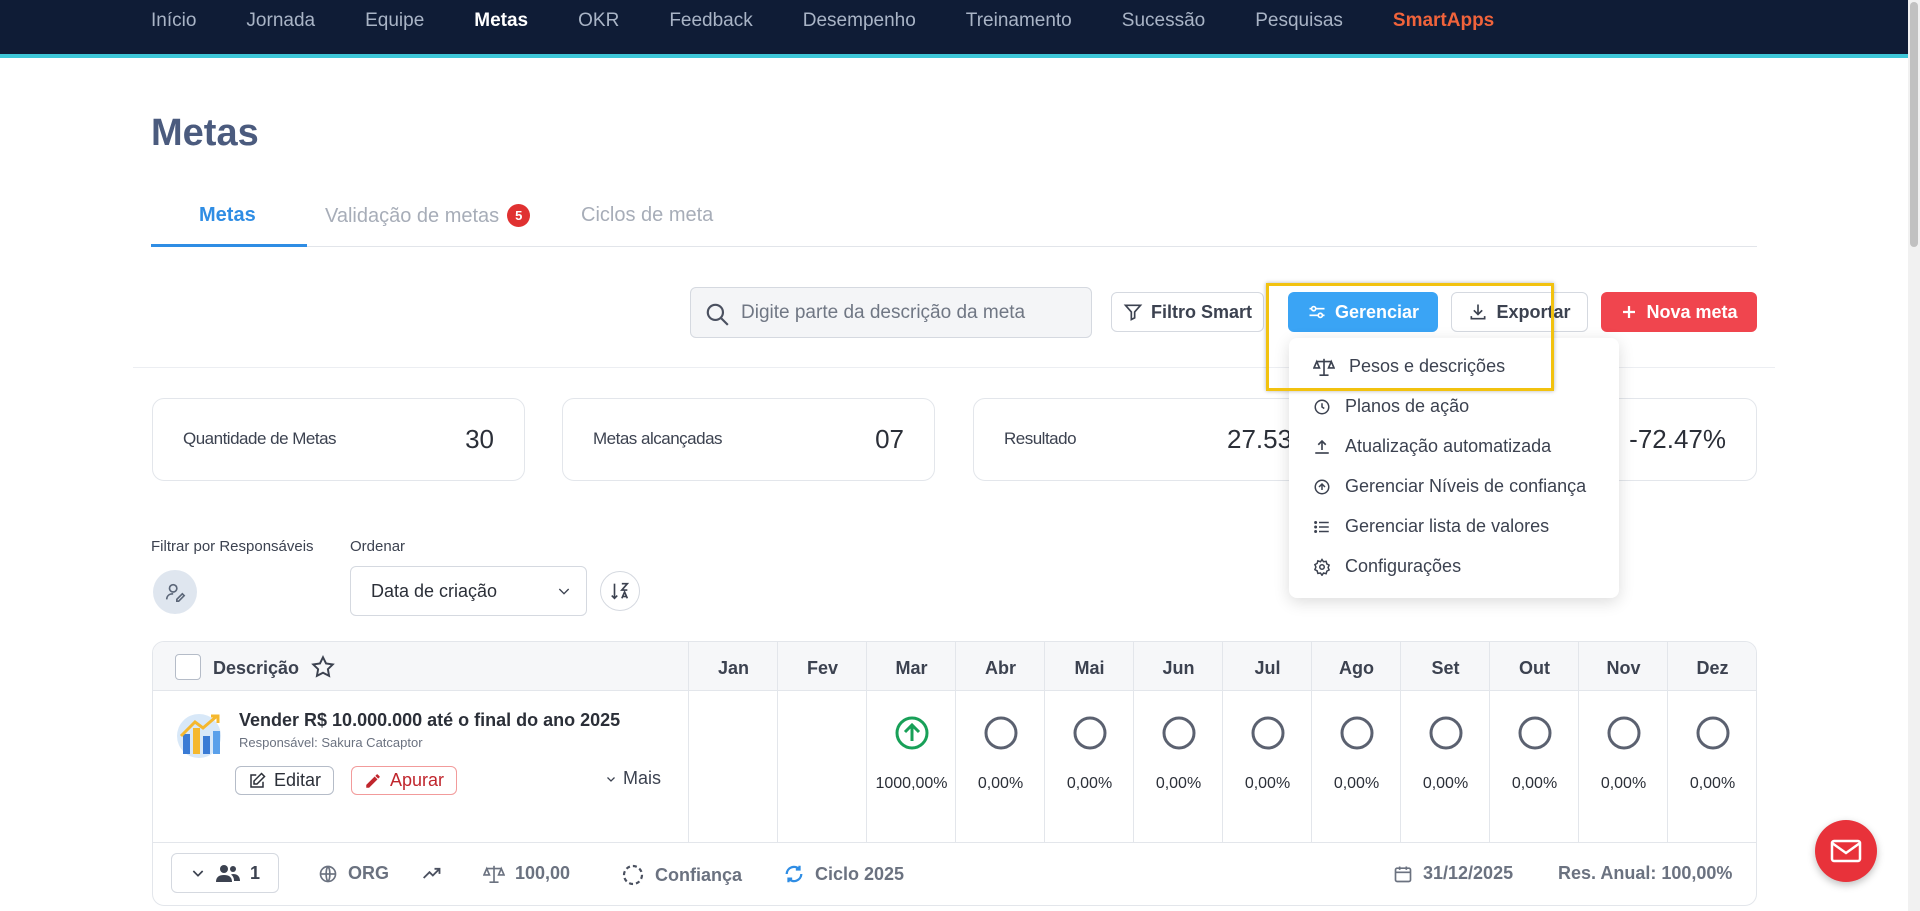  What do you see at coordinates (256, 668) in the screenshot?
I see `header-descricao: Descrição` at bounding box center [256, 668].